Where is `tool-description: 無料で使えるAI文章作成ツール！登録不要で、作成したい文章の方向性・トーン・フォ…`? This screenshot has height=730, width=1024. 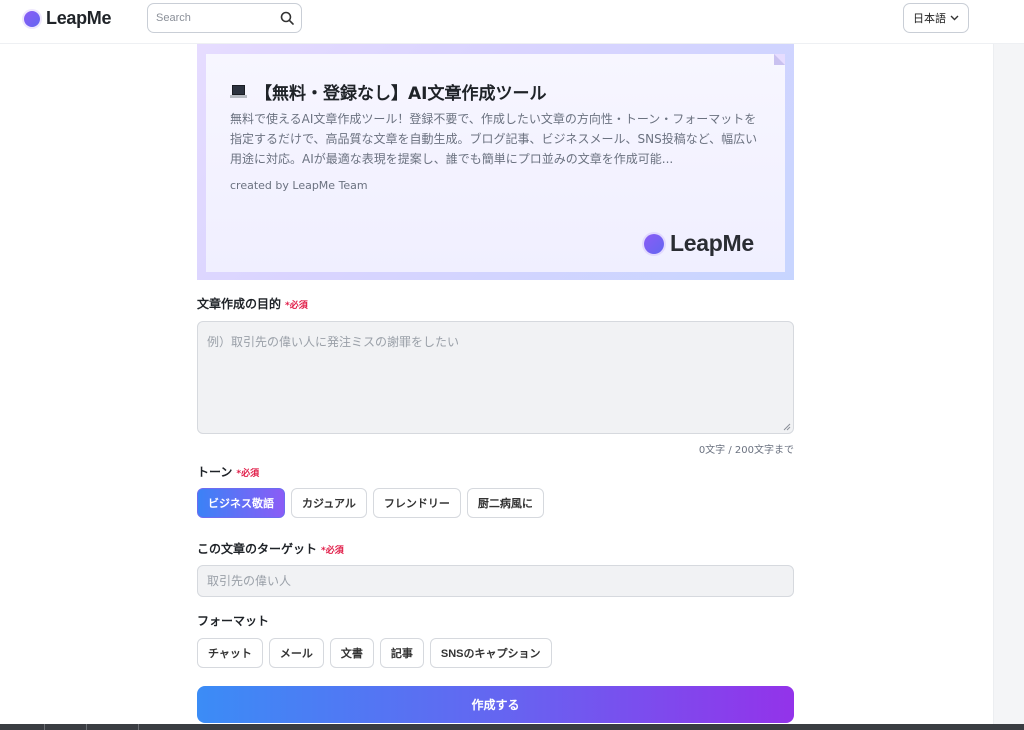 tool-description: 無料で使えるAI文章作成ツール！登録不要で、作成したい文章の方向性・トーン・フォ… is located at coordinates (494, 139).